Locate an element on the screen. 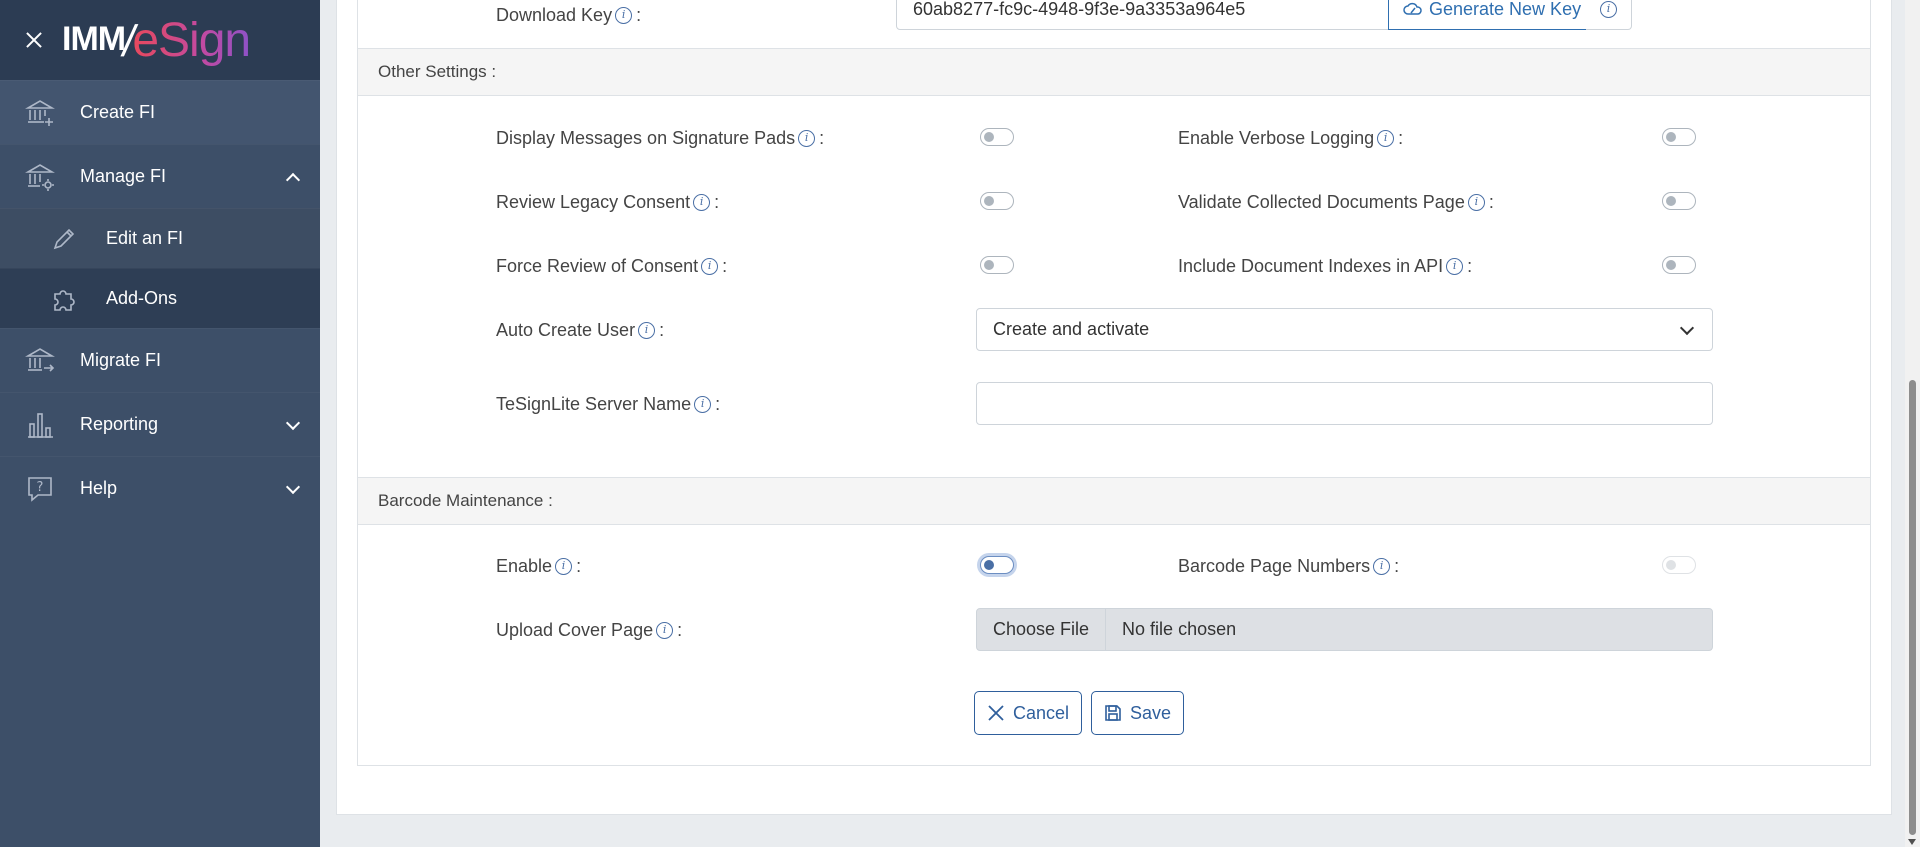 The height and width of the screenshot is (847, 1920). tesignlite-label: TeSignLite Server Name i: is located at coordinates (608, 404).